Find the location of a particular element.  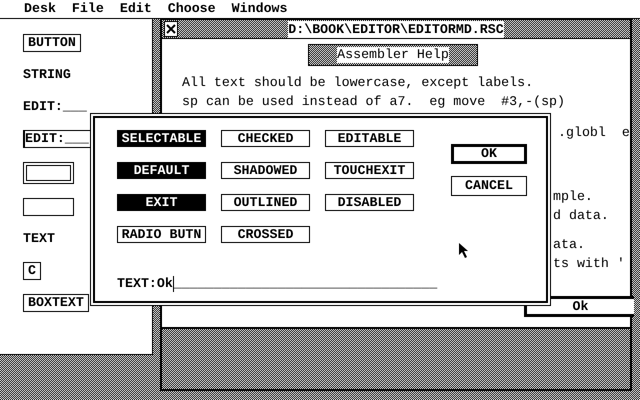

flag-button: CROSSED is located at coordinates (265, 234).